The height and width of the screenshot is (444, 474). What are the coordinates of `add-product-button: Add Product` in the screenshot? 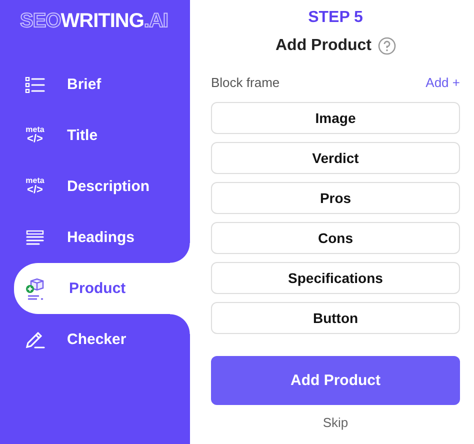 It's located at (335, 380).